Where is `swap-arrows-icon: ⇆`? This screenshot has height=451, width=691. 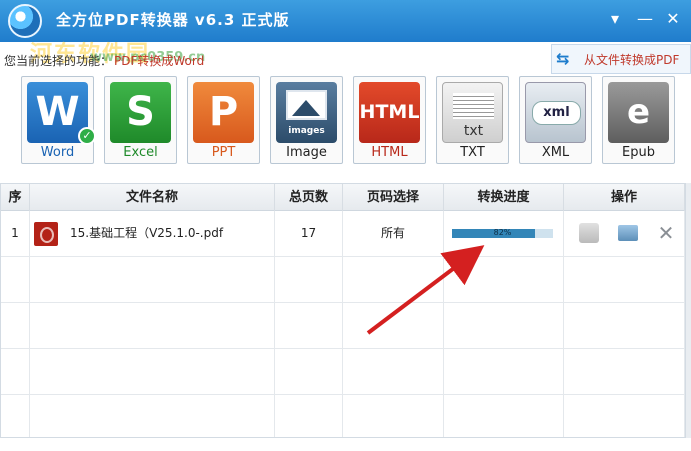
swap-arrows-icon: ⇆ is located at coordinates (563, 58).